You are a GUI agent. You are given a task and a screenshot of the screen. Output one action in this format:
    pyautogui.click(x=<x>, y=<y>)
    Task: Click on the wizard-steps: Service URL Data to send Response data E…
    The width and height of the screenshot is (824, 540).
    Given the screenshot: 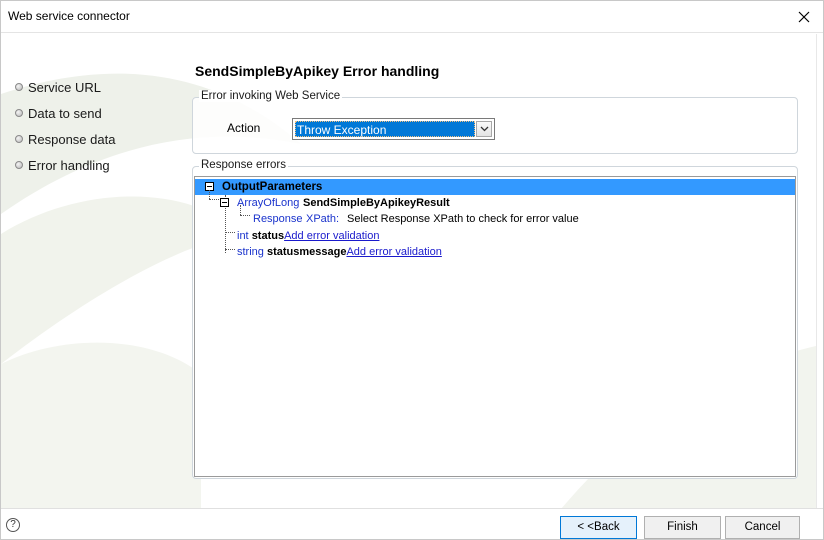 What is the action you would take?
    pyautogui.click(x=95, y=126)
    